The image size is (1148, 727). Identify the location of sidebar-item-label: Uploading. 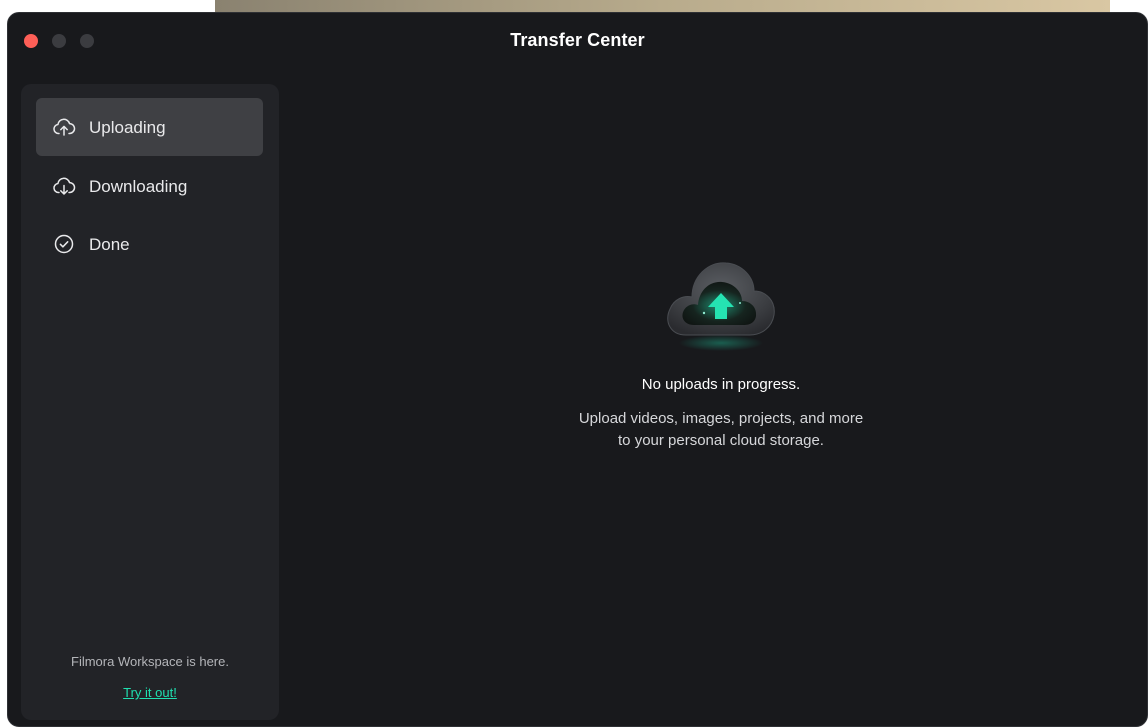
(127, 127).